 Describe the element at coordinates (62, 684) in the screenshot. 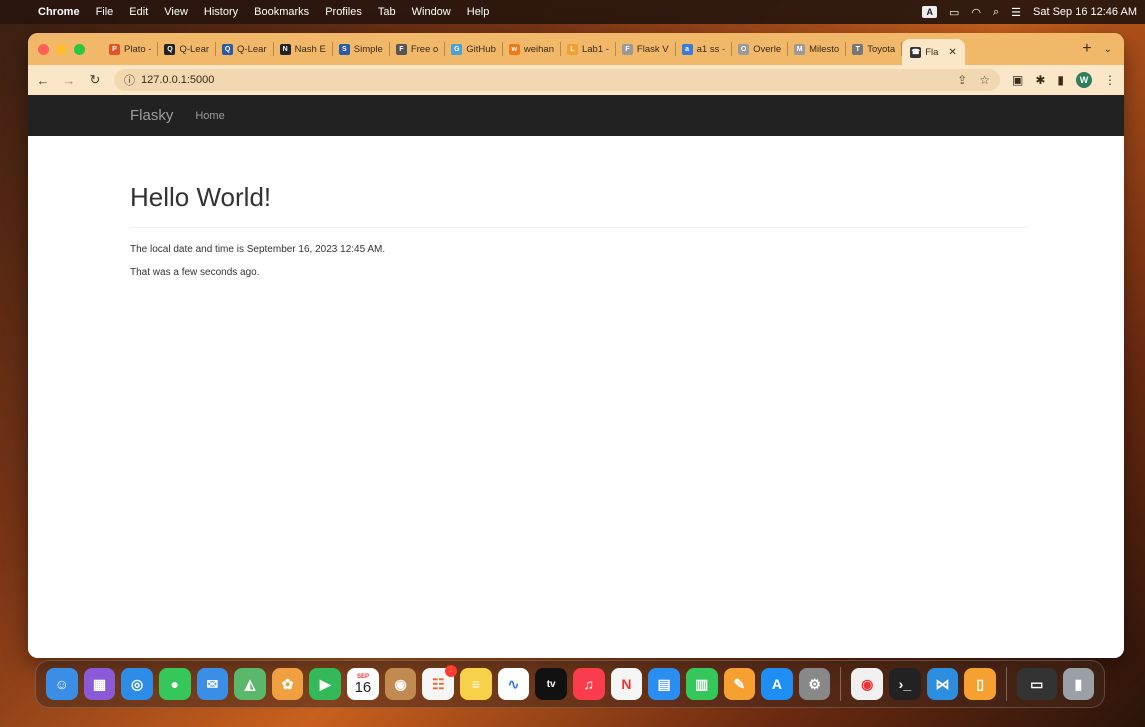

I see `finder-icon: ☺` at that location.